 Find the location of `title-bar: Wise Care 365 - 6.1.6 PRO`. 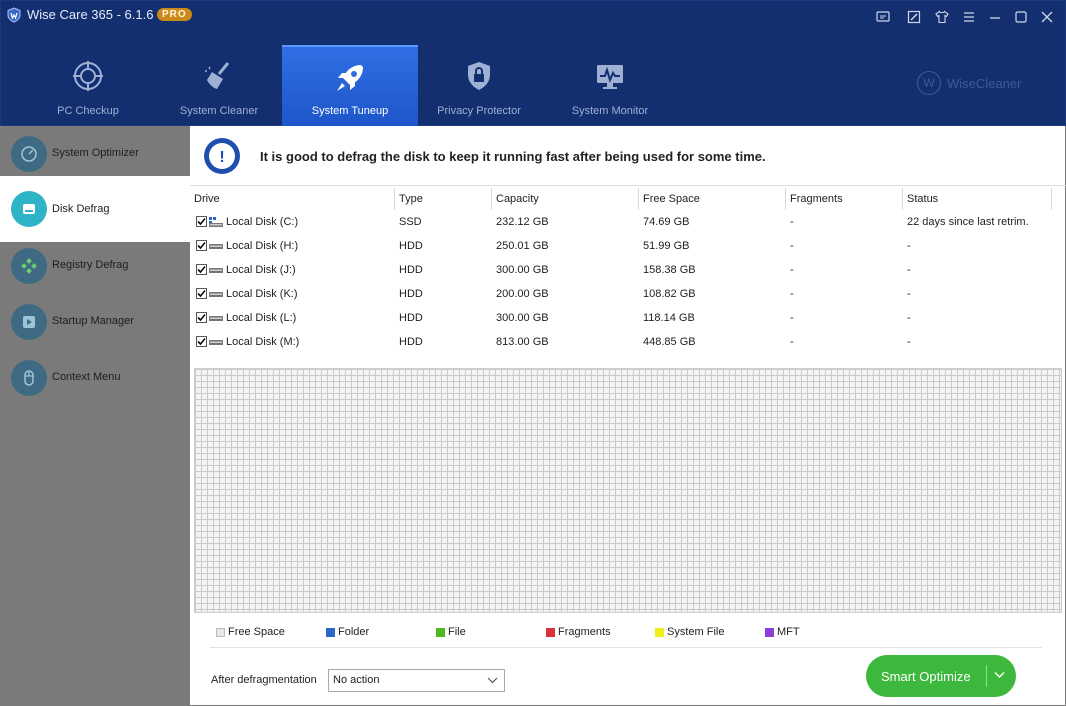

title-bar: Wise Care 365 - 6.1.6 PRO is located at coordinates (533, 16).